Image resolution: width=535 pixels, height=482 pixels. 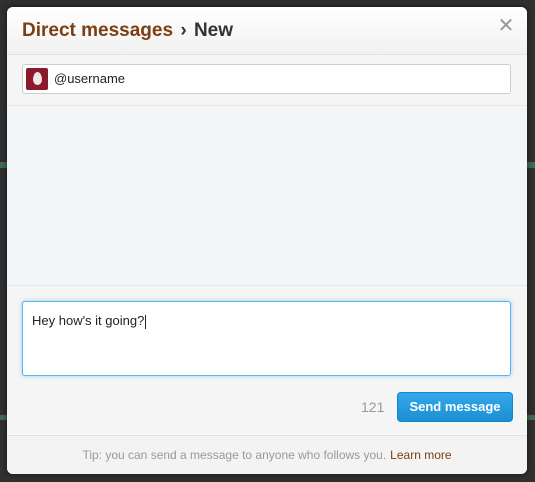 What do you see at coordinates (146, 321) in the screenshot?
I see `text-caret` at bounding box center [146, 321].